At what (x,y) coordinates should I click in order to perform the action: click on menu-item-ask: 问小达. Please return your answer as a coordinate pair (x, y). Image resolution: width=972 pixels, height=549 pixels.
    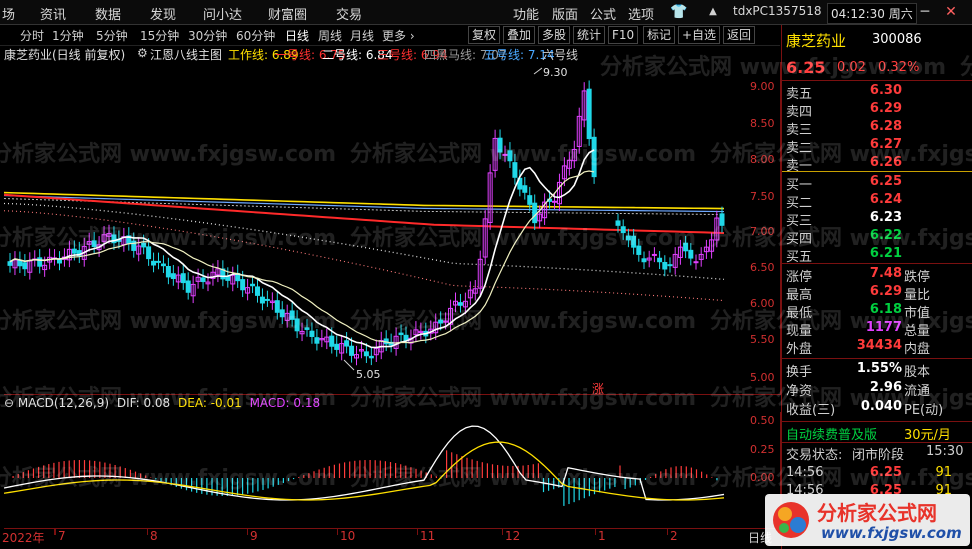
    Looking at the image, I should click on (222, 13).